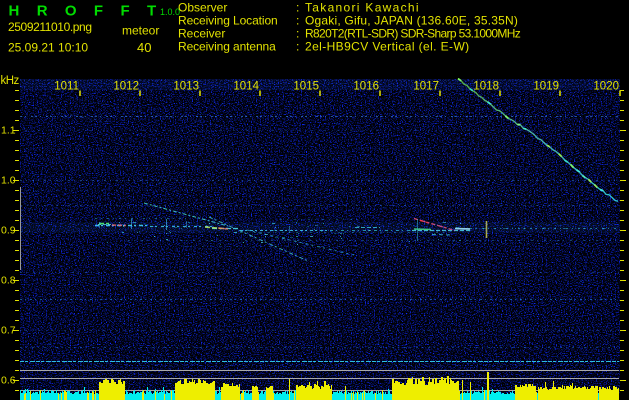 This screenshot has width=629, height=400. Describe the element at coordinates (202, 8) in the screenshot. I see `svg-text: Observer` at that location.